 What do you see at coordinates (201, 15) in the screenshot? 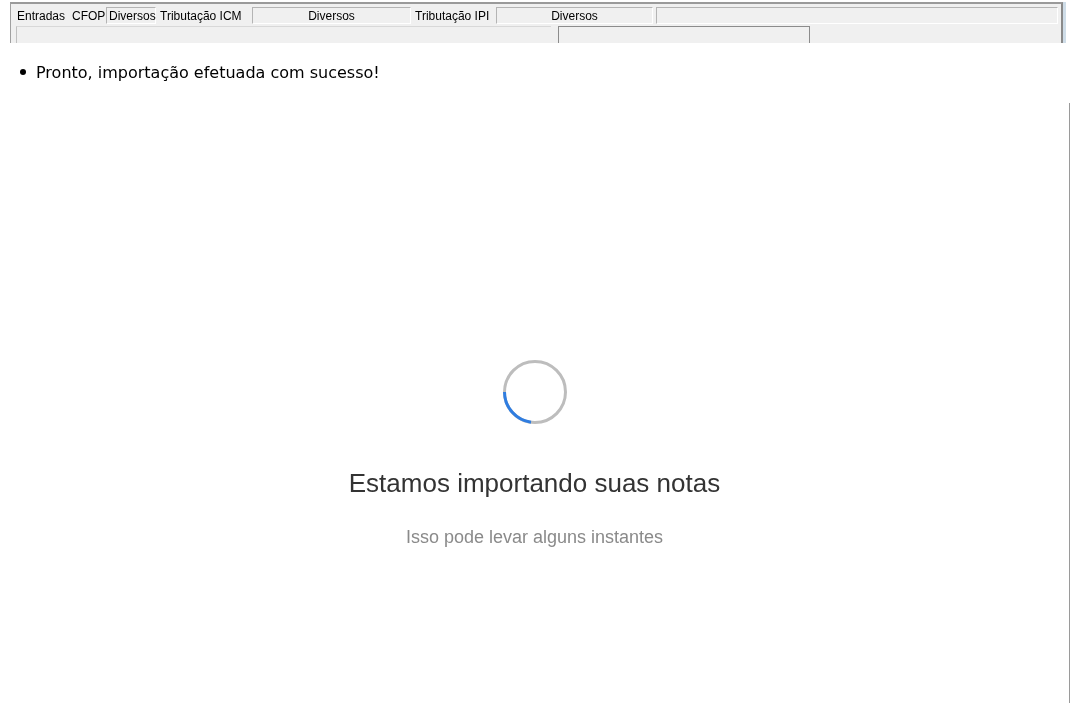
I see `field-label: Tributação ICM` at bounding box center [201, 15].